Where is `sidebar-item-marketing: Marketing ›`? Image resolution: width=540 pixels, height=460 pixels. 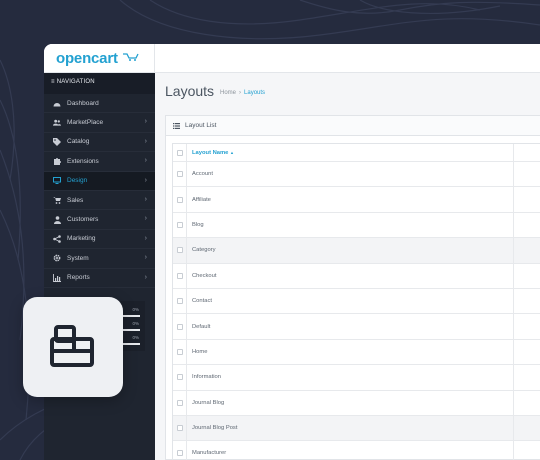
sidebar-item-marketing: Marketing › is located at coordinates (99, 240).